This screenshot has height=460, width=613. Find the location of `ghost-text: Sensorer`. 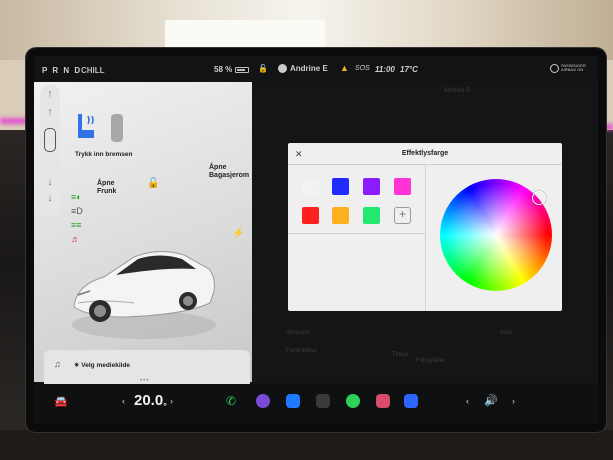

ghost-text: Sensorer is located at coordinates (298, 333).